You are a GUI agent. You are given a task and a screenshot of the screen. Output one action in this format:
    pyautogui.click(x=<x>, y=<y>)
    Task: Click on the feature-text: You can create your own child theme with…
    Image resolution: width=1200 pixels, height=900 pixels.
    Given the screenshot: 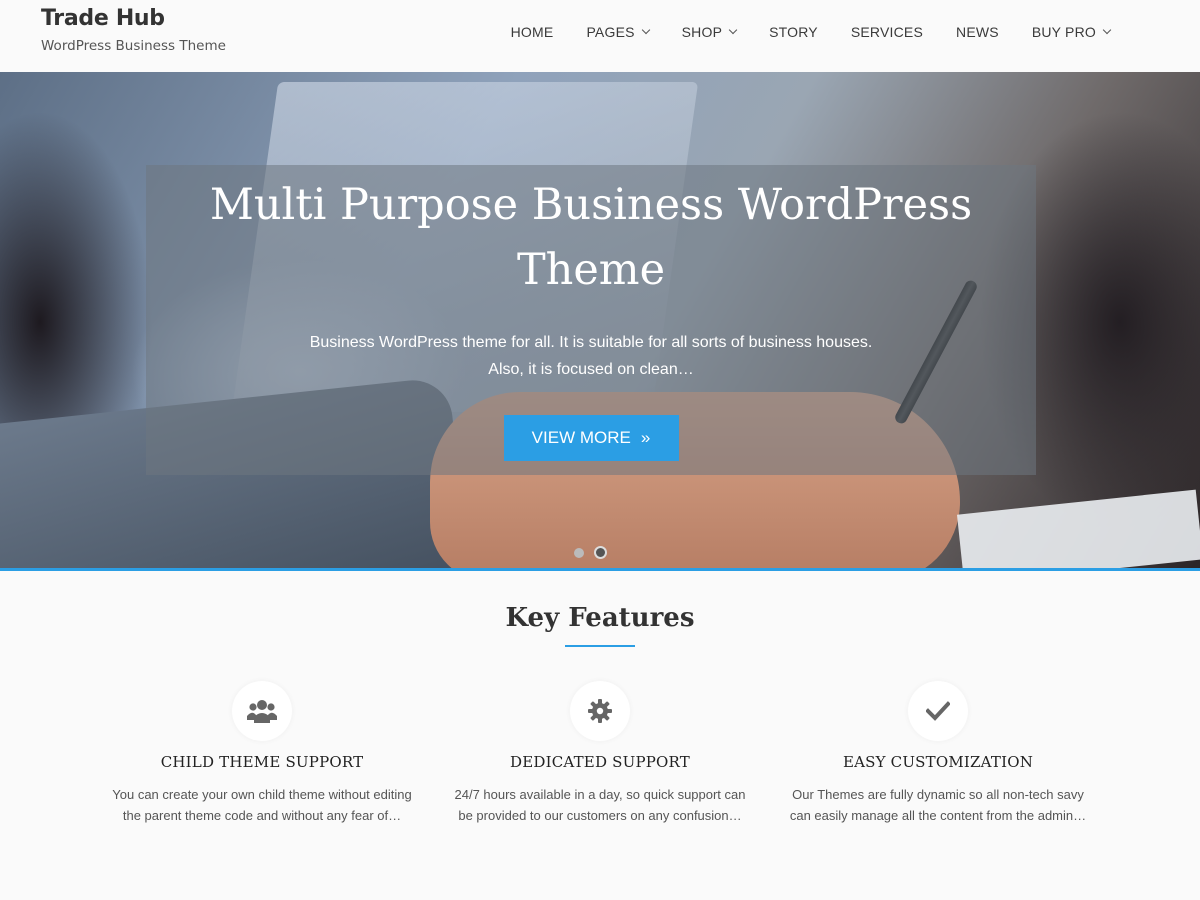 What is the action you would take?
    pyautogui.click(x=262, y=805)
    